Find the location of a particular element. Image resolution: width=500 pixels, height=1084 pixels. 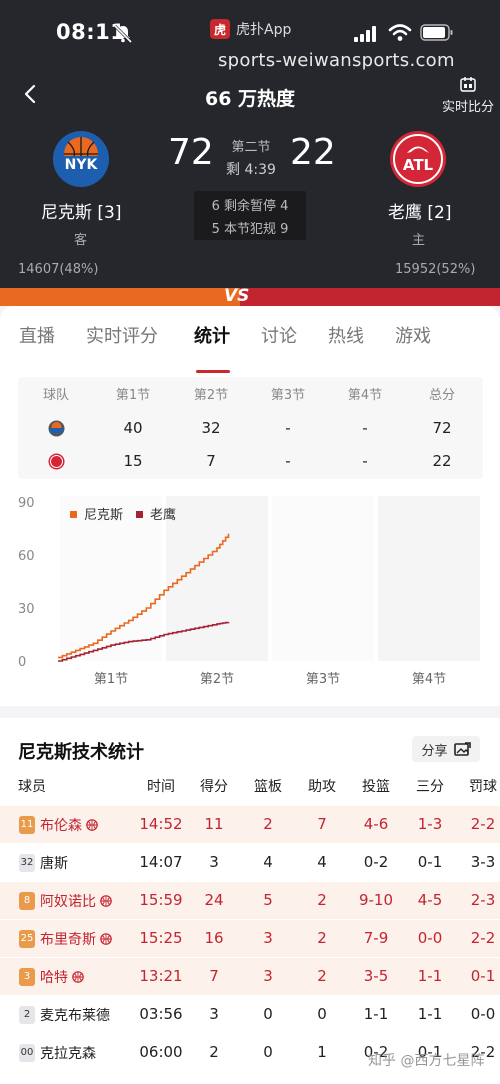

wifi-icon is located at coordinates (400, 32).